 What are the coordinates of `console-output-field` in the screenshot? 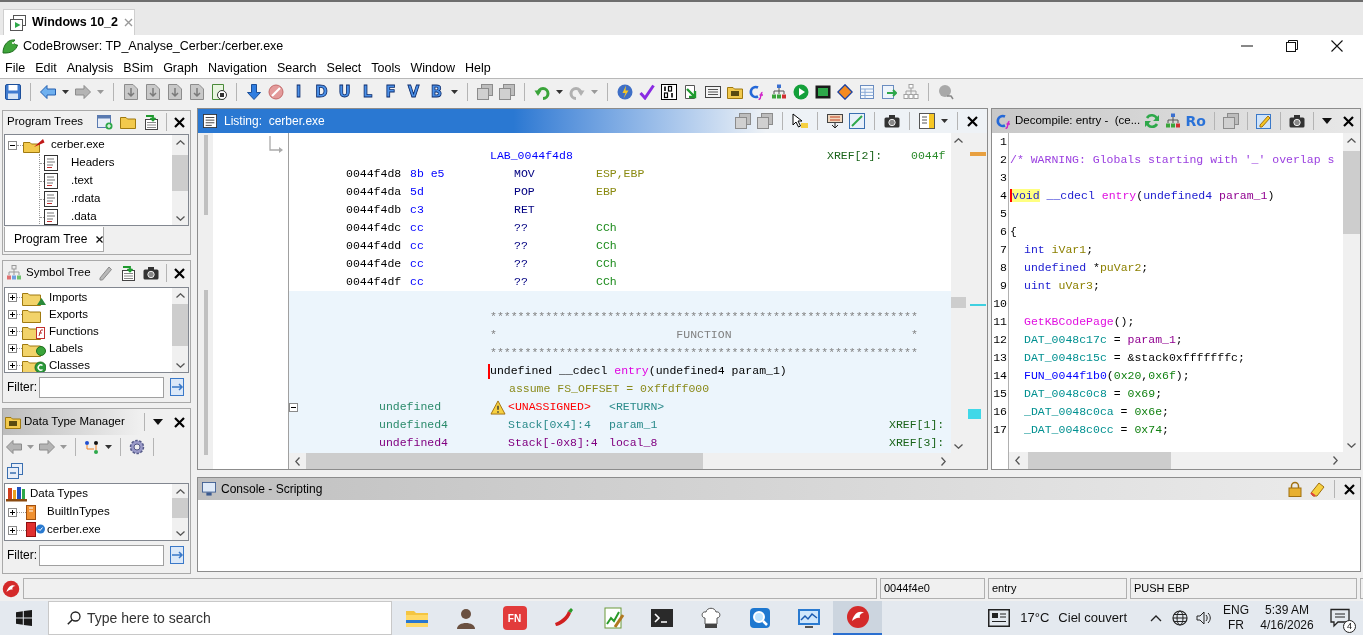 It's located at (779, 535).